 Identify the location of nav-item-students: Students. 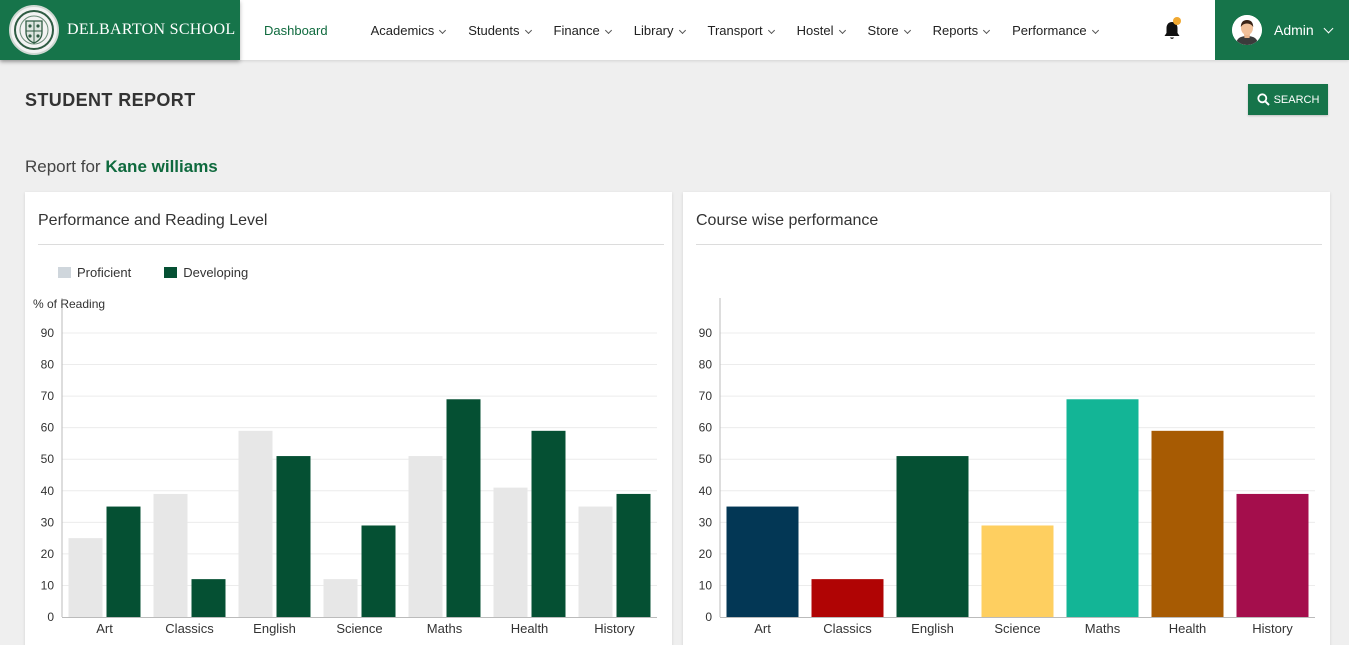
(500, 30).